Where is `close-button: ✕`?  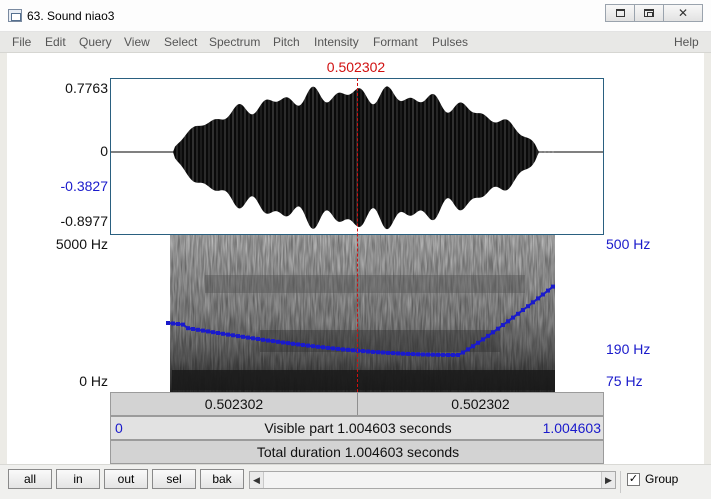
close-button: ✕ is located at coordinates (683, 13).